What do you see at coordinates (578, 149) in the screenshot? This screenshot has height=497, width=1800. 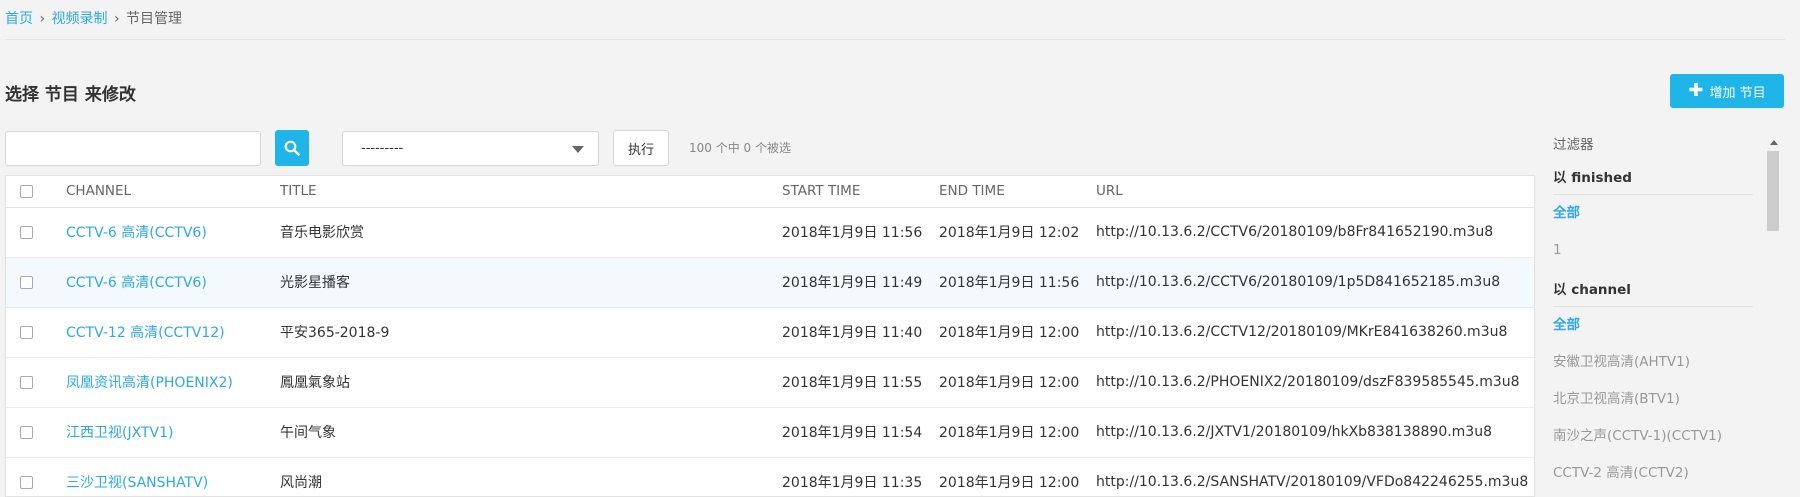 I see `chevron-down-icon` at bounding box center [578, 149].